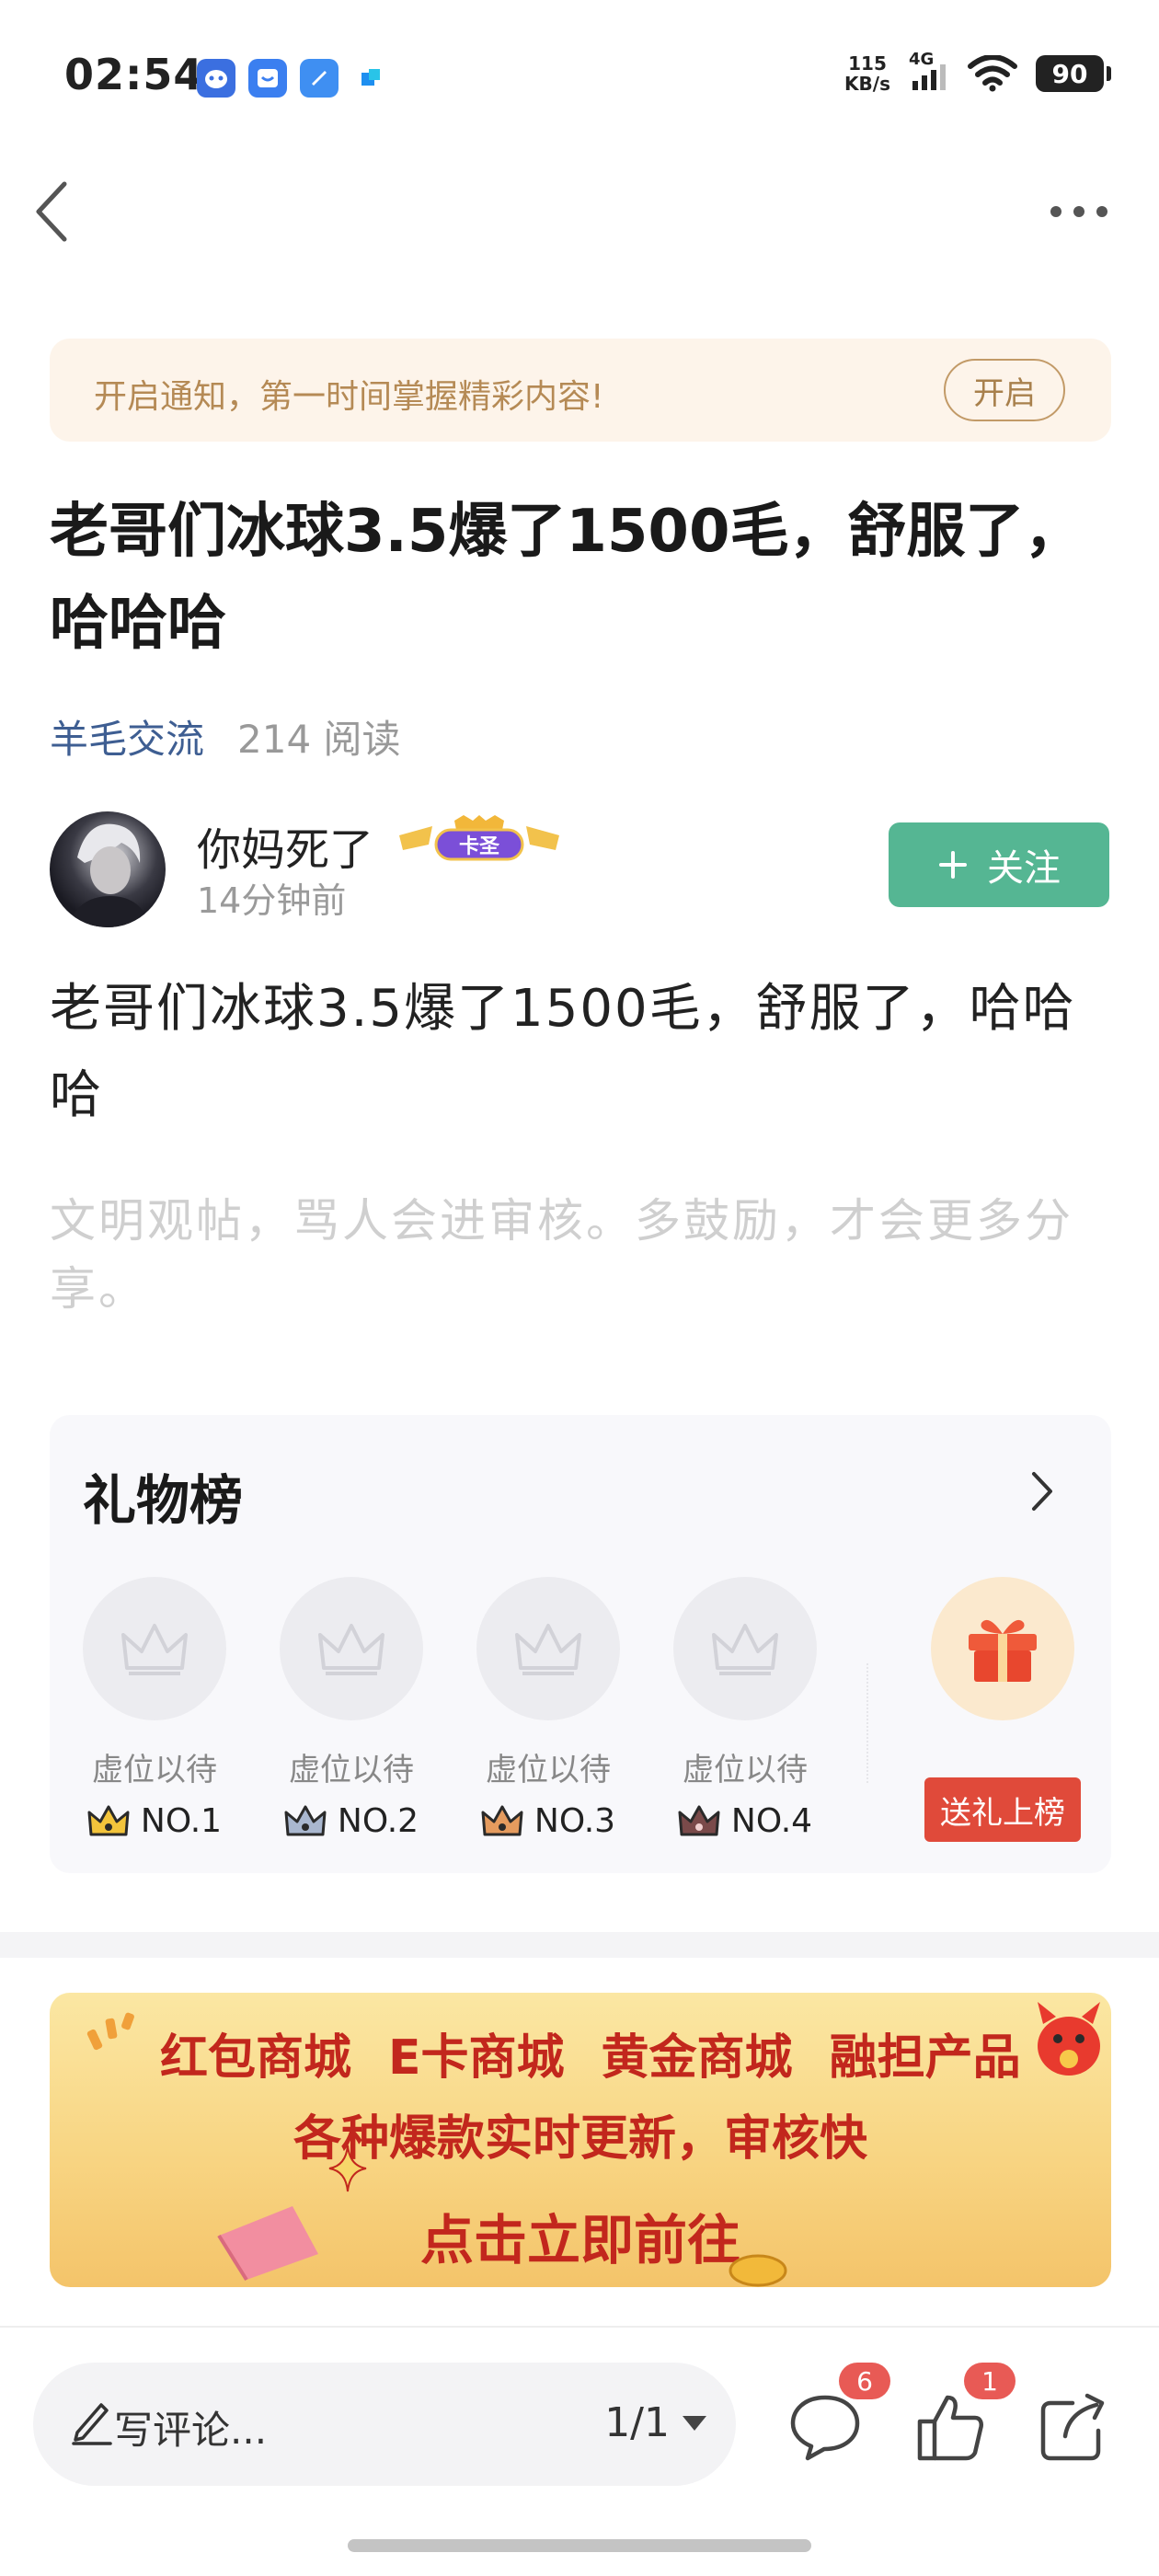 The image size is (1159, 2576). Describe the element at coordinates (127, 736) in the screenshot. I see `post-category-link: 羊毛交流` at that location.